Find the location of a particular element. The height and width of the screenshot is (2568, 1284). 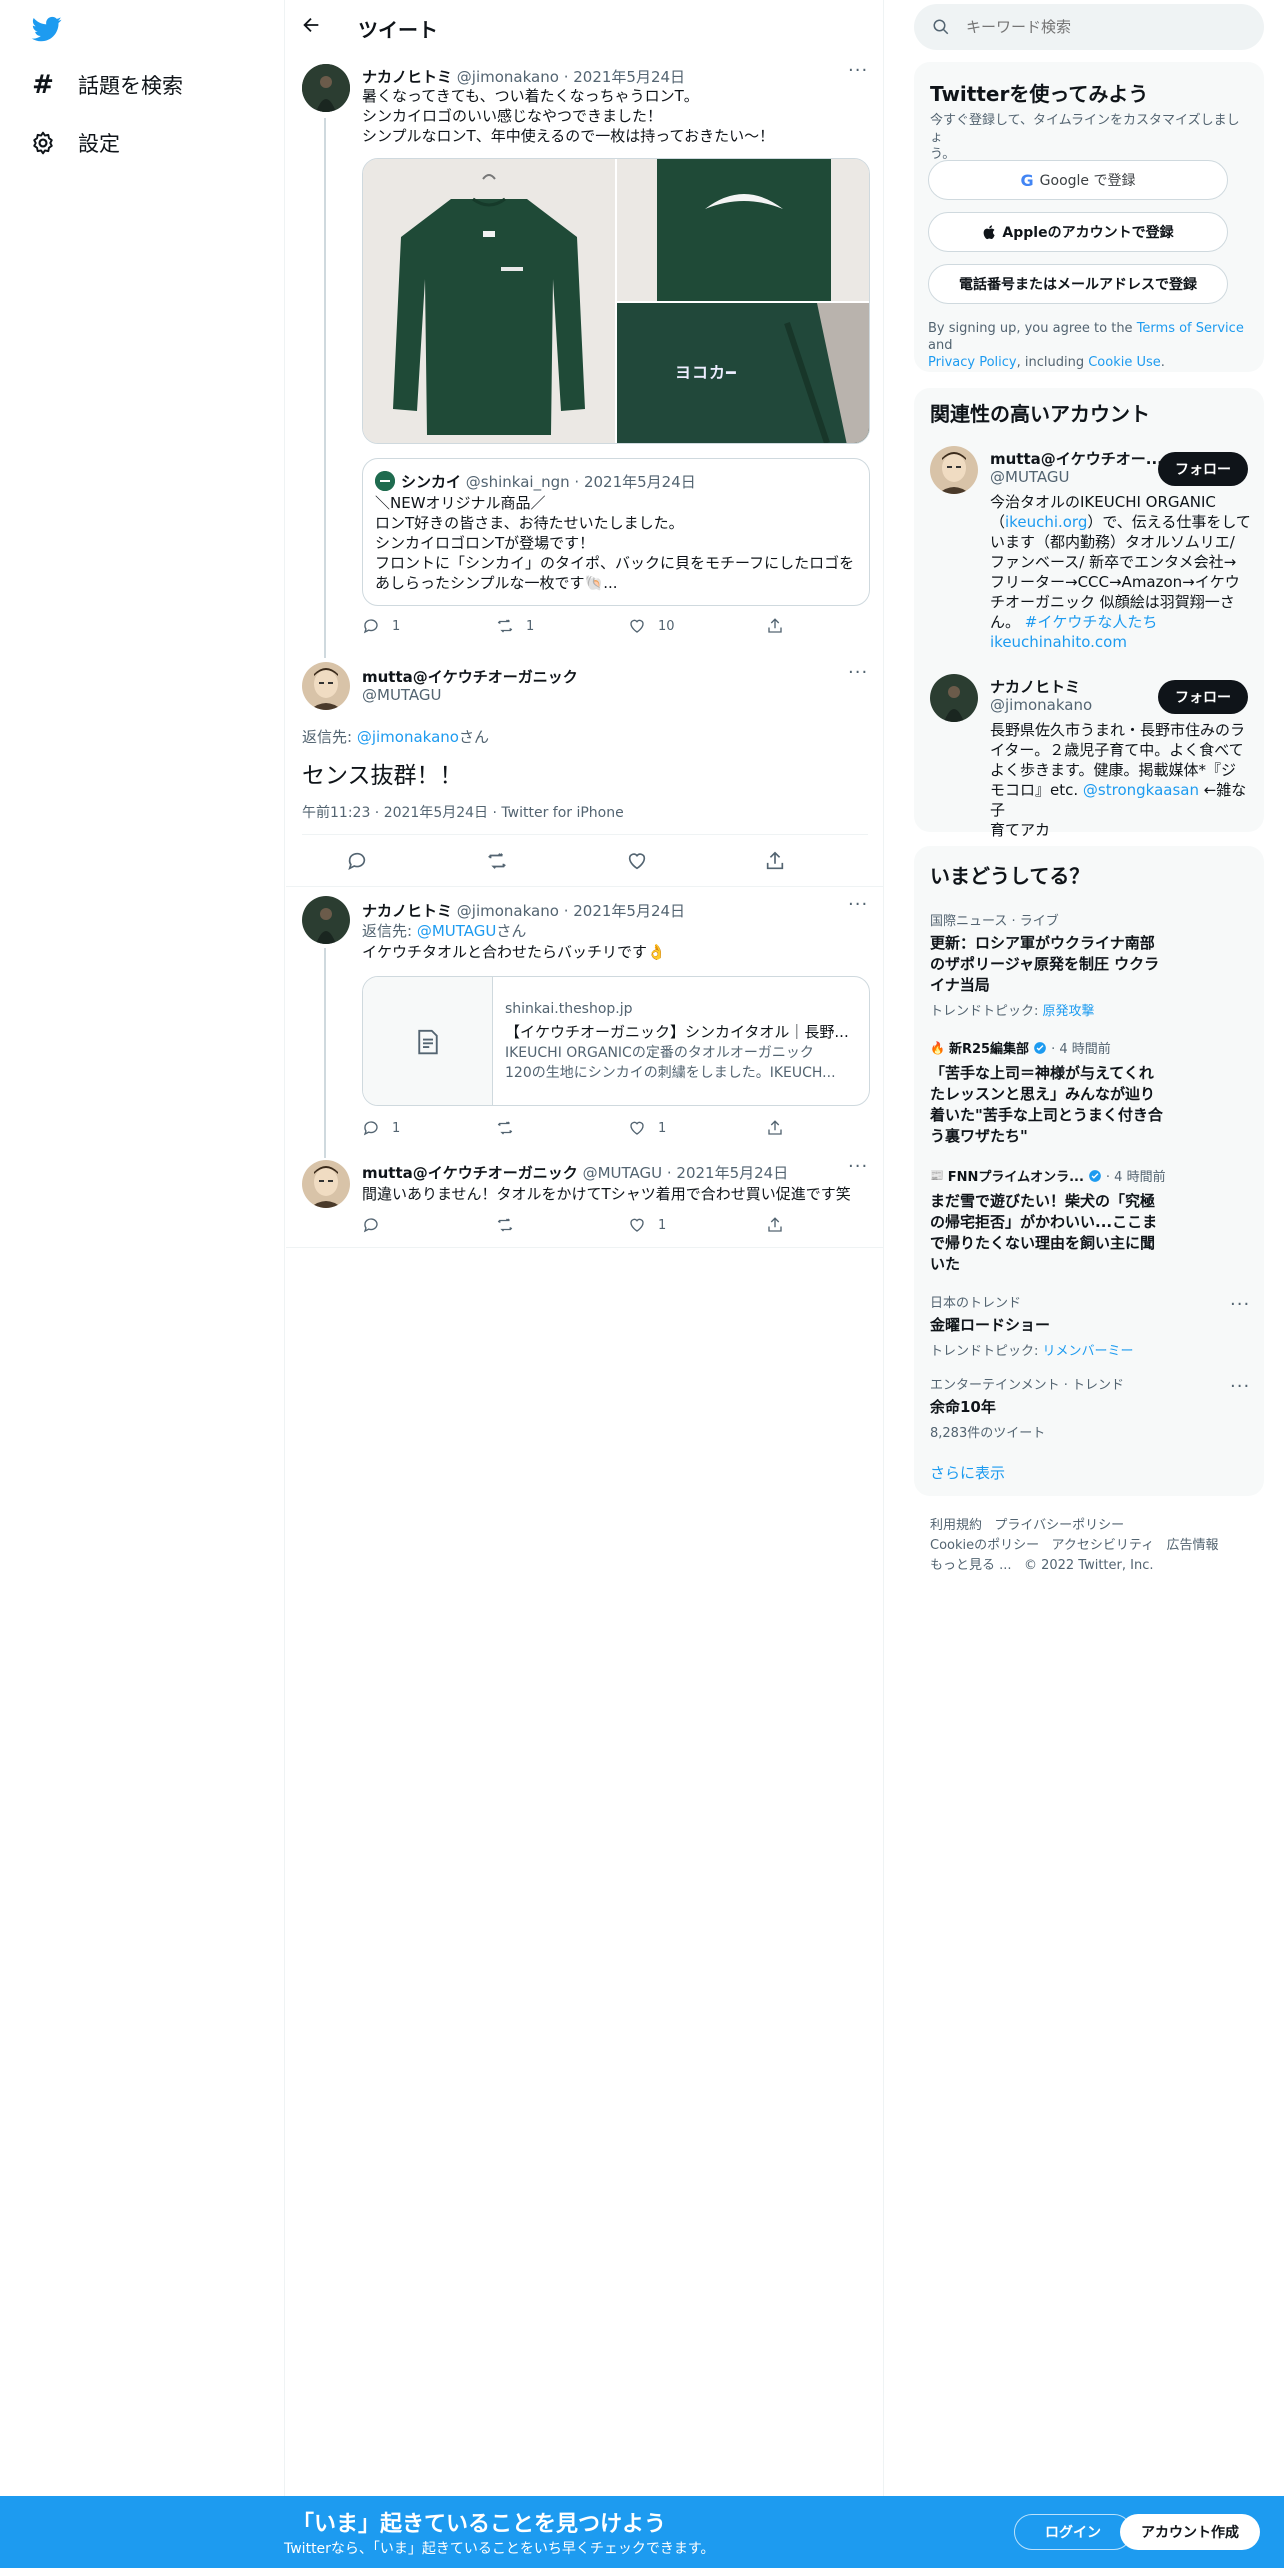

link-domain: shinkai.theshop.jp is located at coordinates (569, 1009).